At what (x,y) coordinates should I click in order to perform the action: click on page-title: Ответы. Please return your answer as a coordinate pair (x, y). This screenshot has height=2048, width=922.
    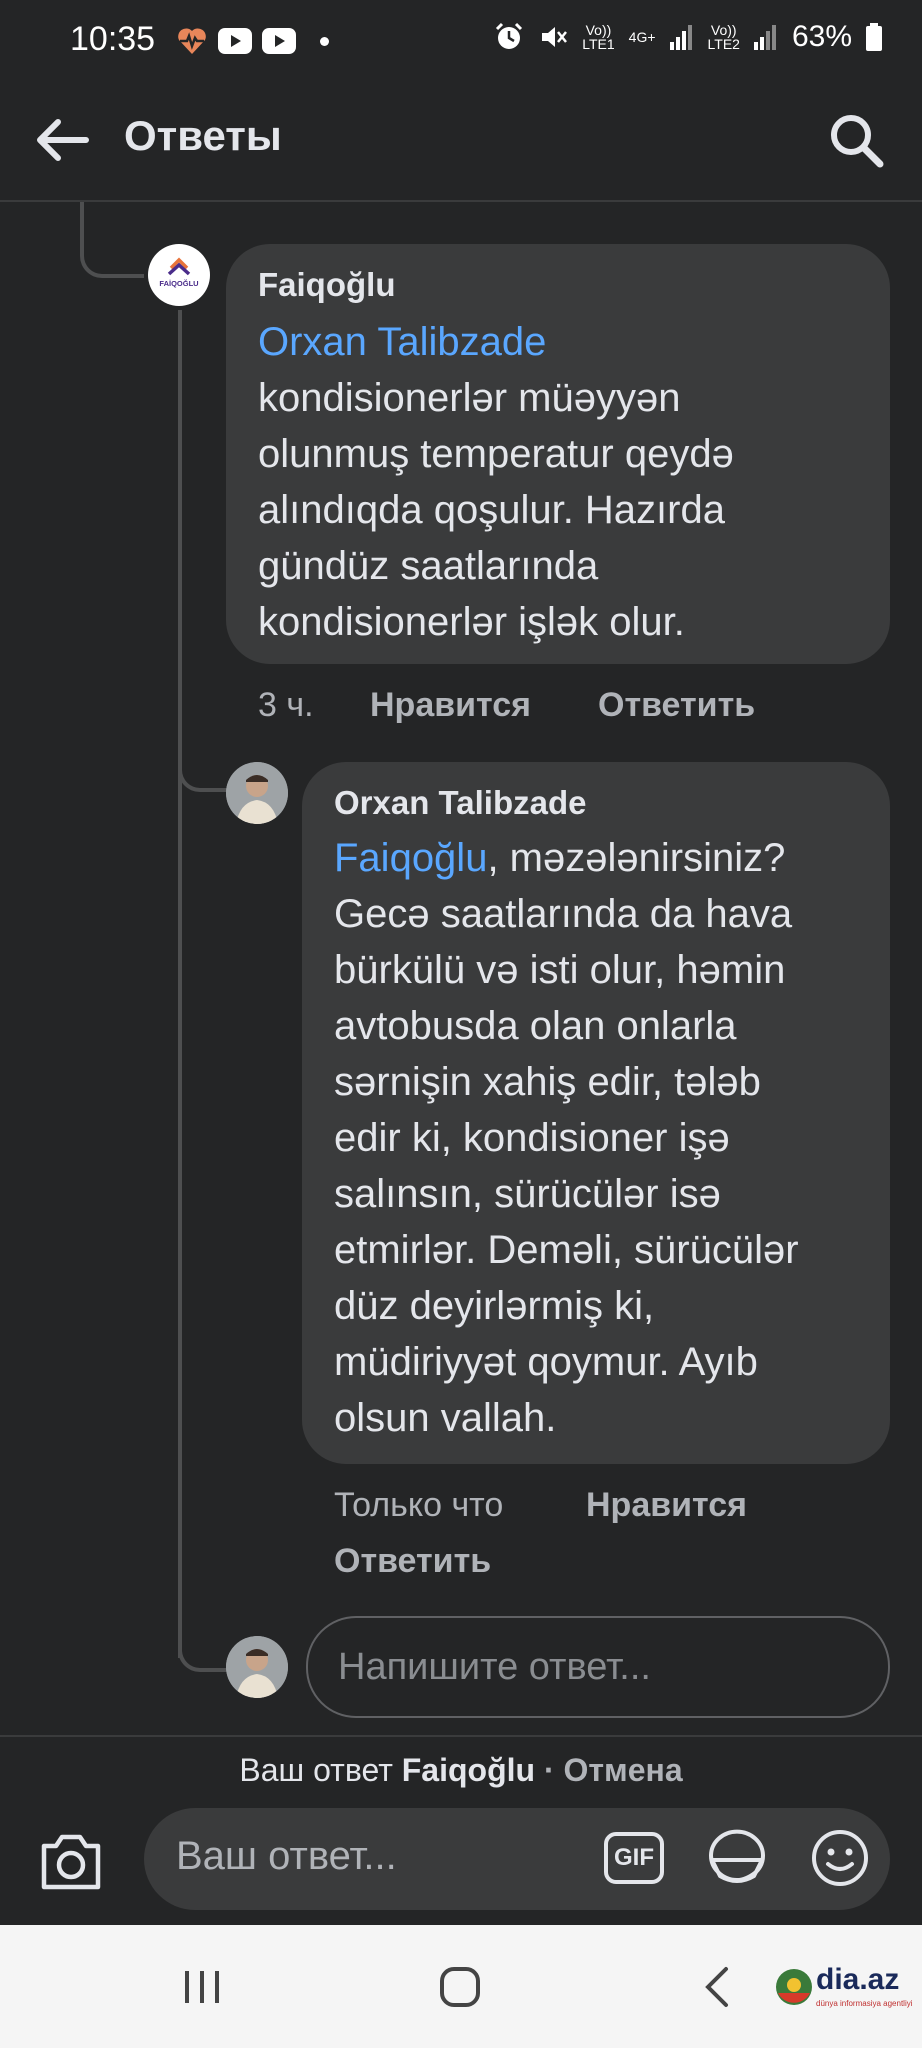
    Looking at the image, I should click on (203, 135).